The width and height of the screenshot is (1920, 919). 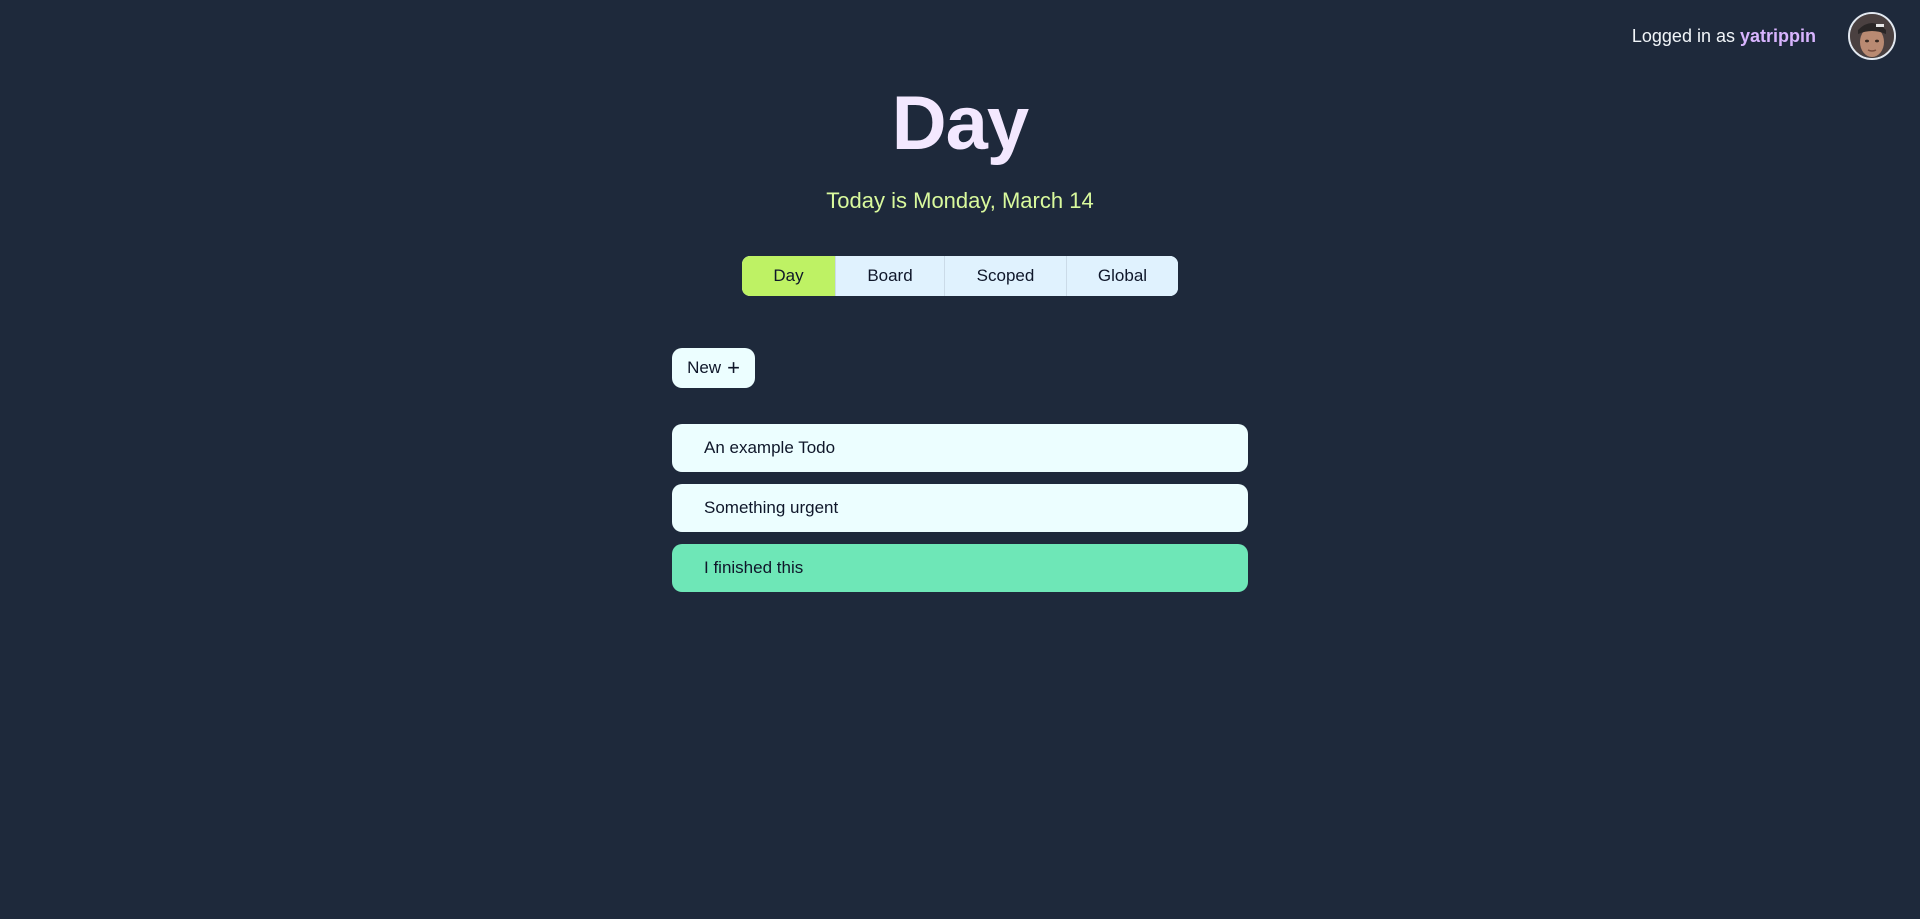 I want to click on view-tabs: Day Board Scoped Global, so click(x=960, y=276).